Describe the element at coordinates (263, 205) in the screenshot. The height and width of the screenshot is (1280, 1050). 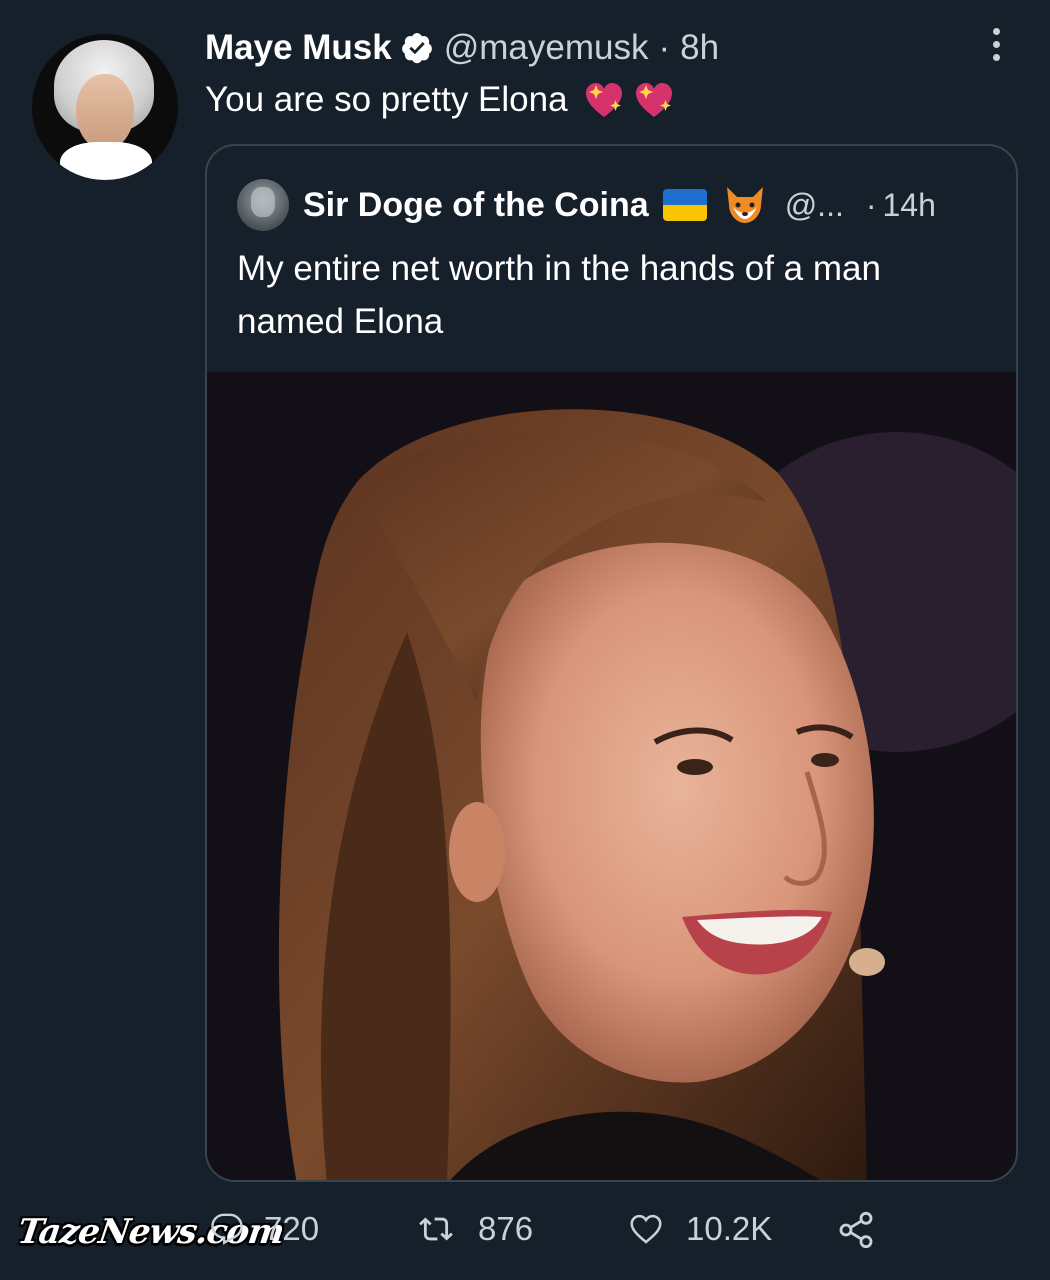
I see `quoted-avatar` at that location.